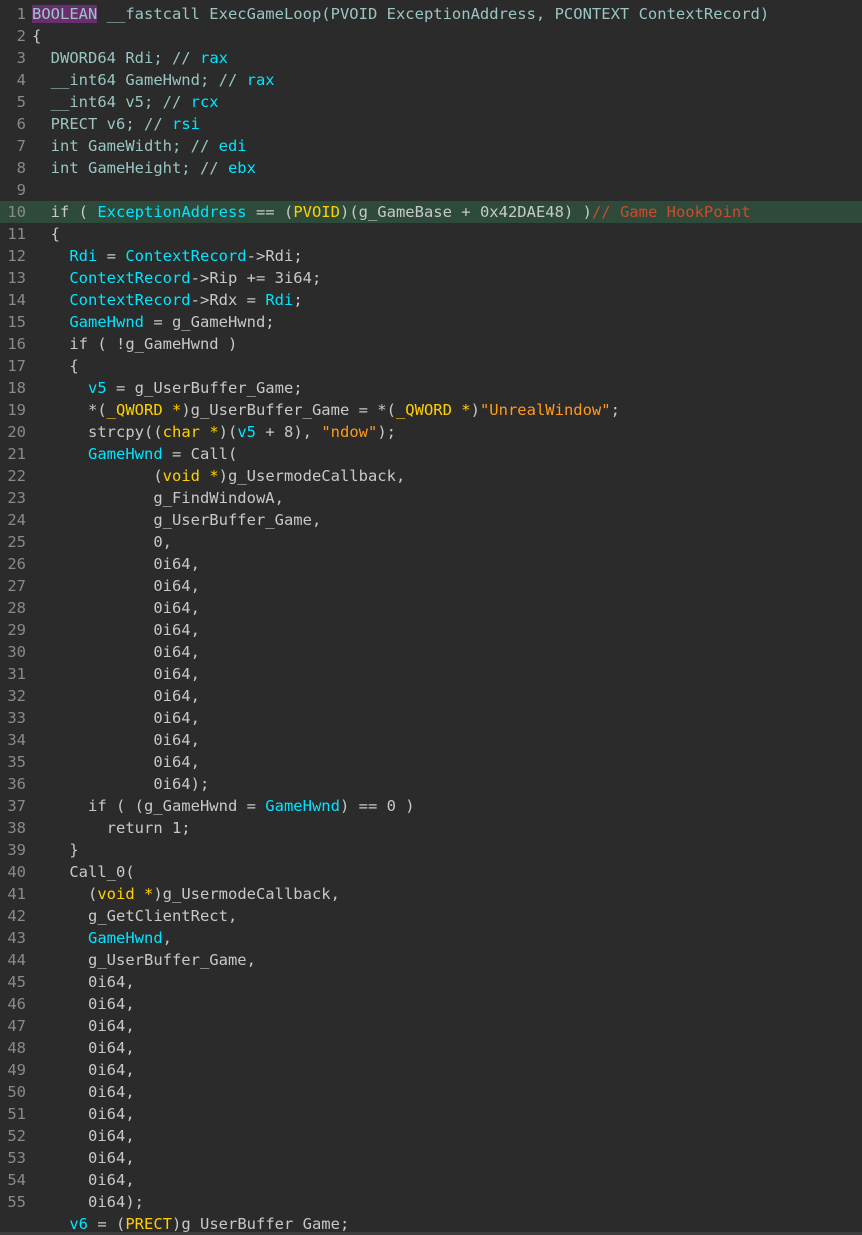 This screenshot has height=1235, width=862. What do you see at coordinates (223, 806) in the screenshot?
I see `code-text: if ( (g_GameHwnd = GameHwnd) == 0 )` at bounding box center [223, 806].